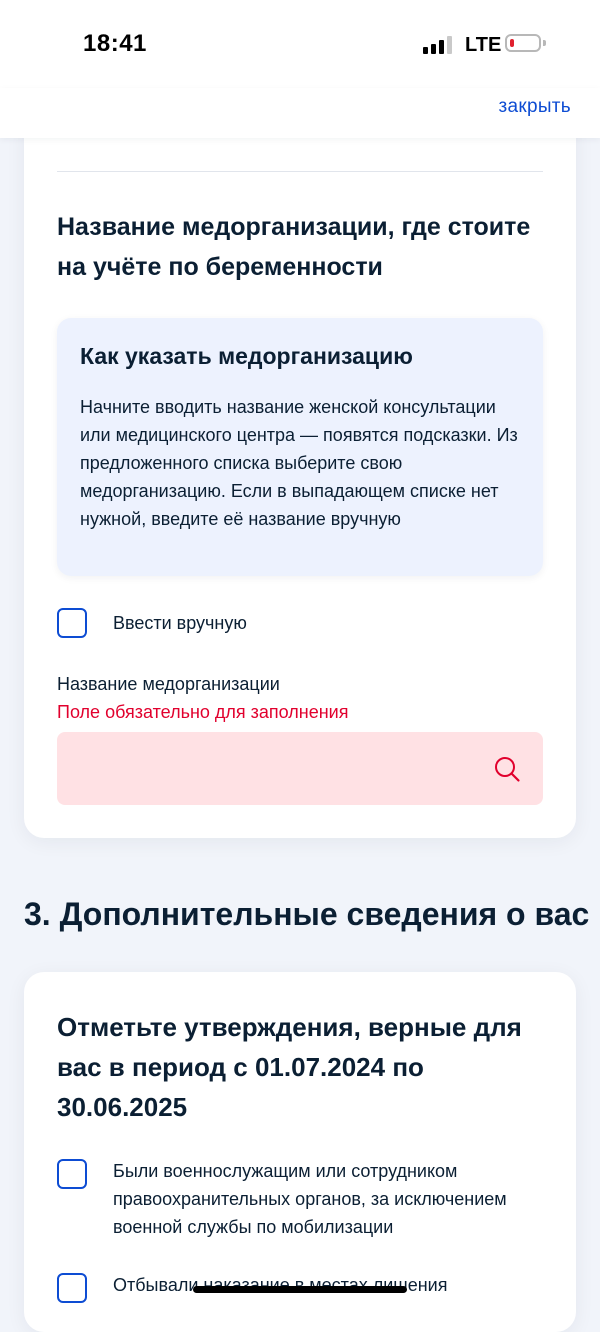 The image size is (600, 1332). What do you see at coordinates (300, 113) in the screenshot?
I see `top-bar: закрыть` at bounding box center [300, 113].